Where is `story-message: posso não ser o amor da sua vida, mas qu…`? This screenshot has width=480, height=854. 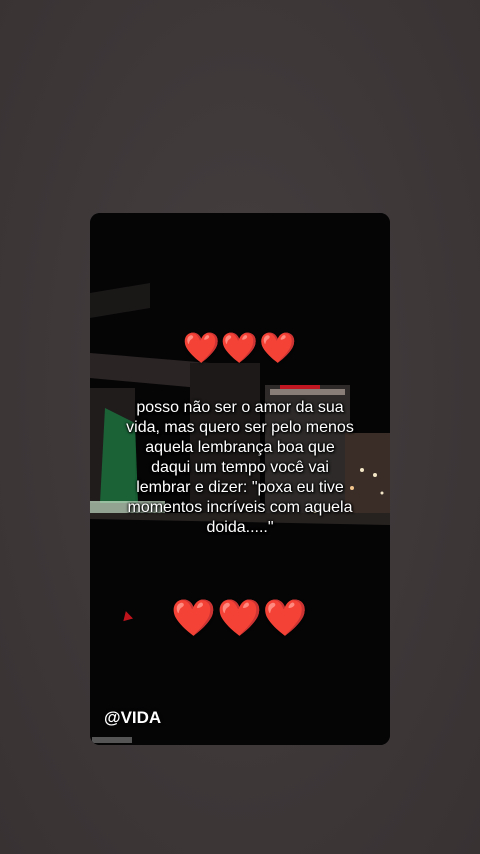 story-message: posso não ser o amor da sua vida, mas qu… is located at coordinates (240, 467).